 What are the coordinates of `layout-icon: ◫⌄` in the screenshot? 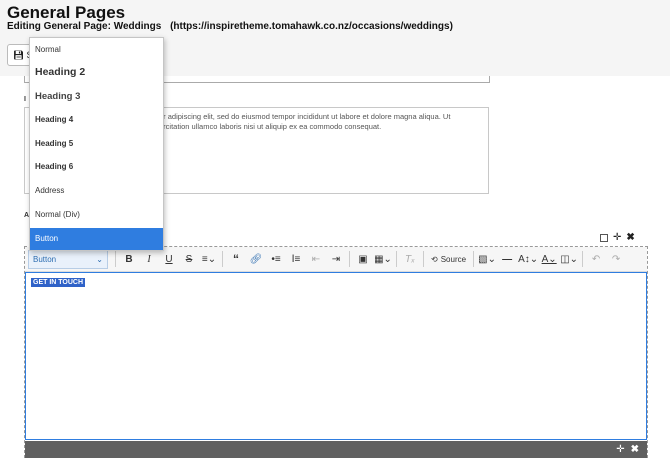 It's located at (569, 259).